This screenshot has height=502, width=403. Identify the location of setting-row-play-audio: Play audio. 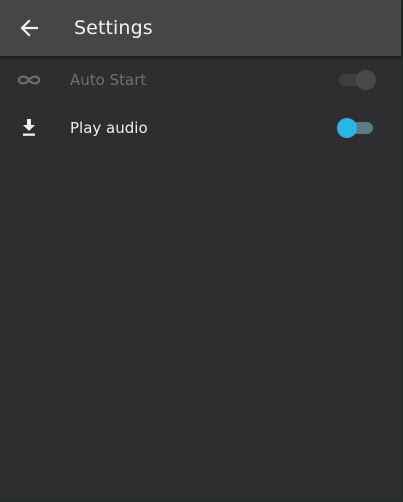
(200, 128).